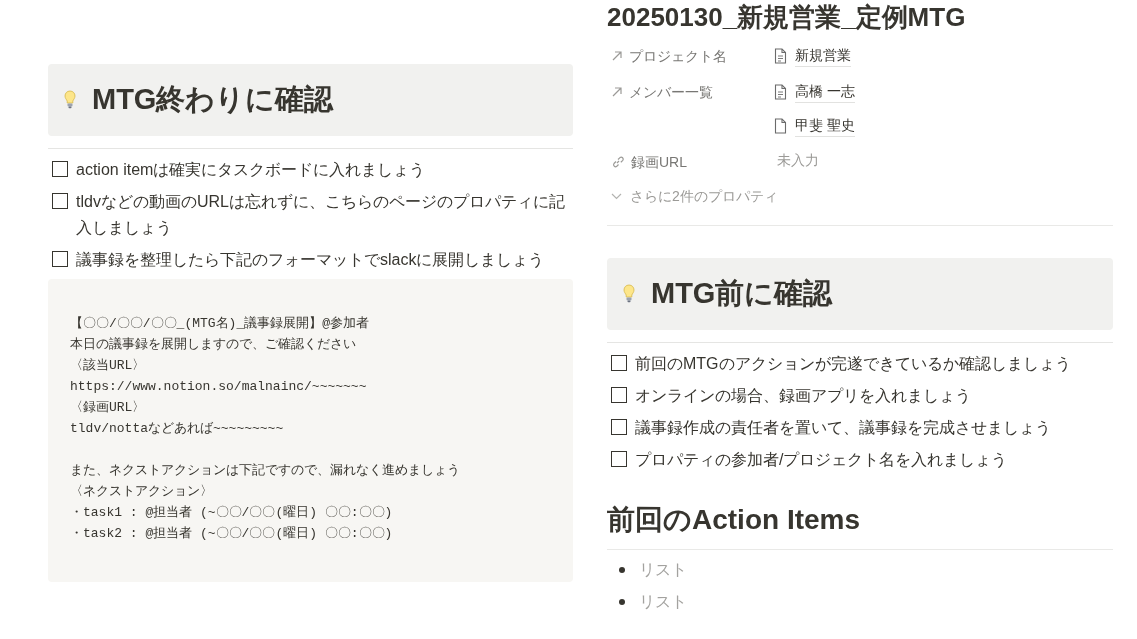  Describe the element at coordinates (265, 471) in the screenshot. I see `code-line: また、ネクストアクションは下記ですので、漏れなく進めましょう` at that location.